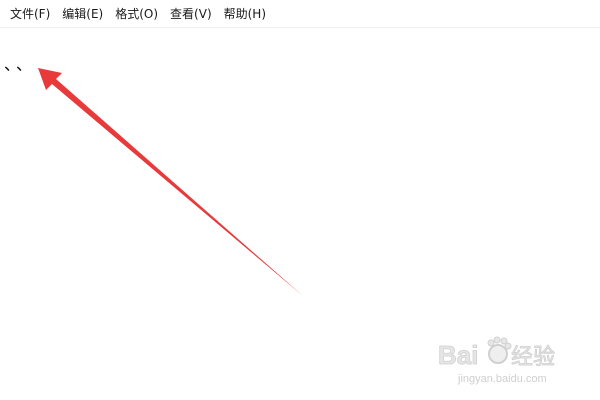 This screenshot has width=600, height=400. I want to click on svg-text: 经验, so click(533, 356).